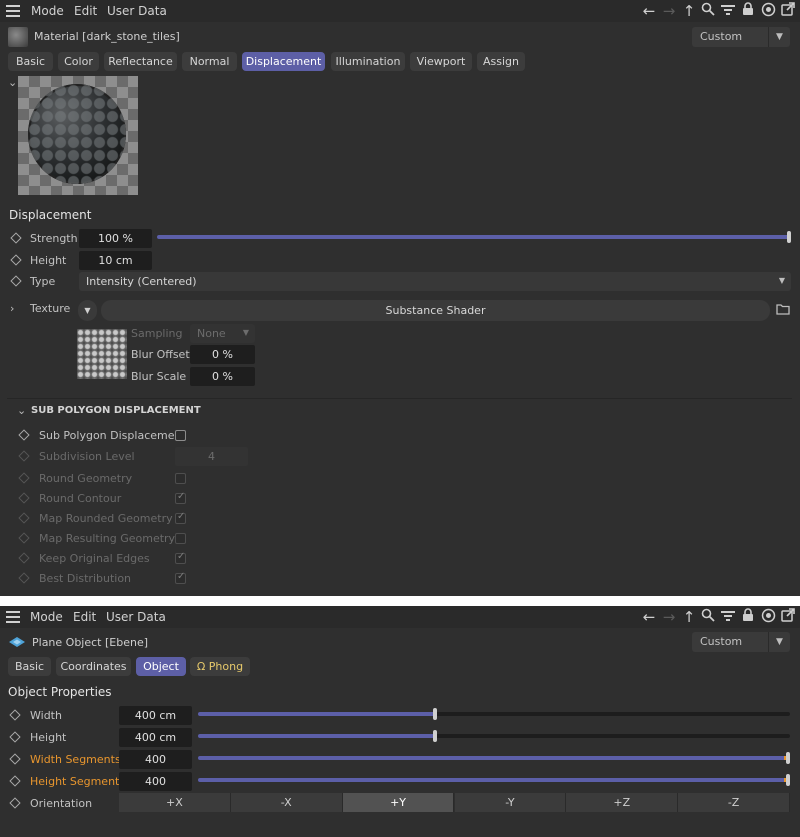 Image resolution: width=800 pixels, height=837 pixels. What do you see at coordinates (78, 61) in the screenshot?
I see `tab-color: Color` at bounding box center [78, 61].